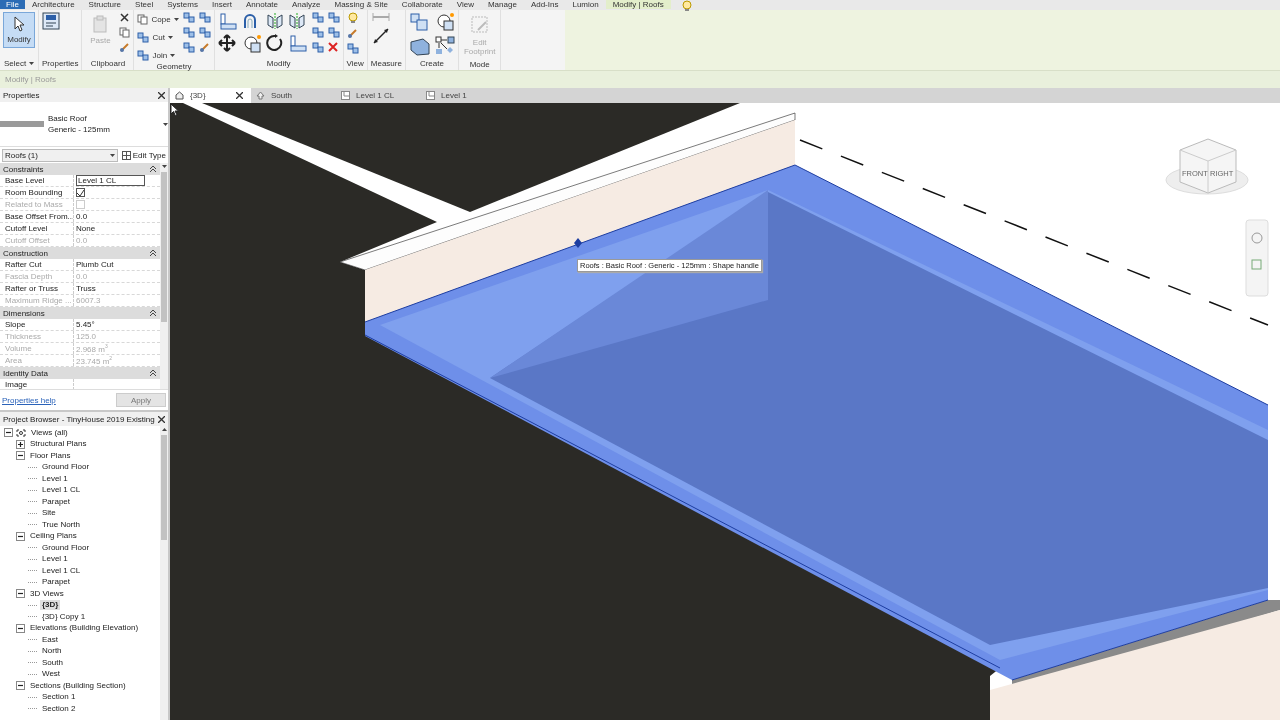 The height and width of the screenshot is (720, 1280). What do you see at coordinates (34, 192) in the screenshot?
I see `property-label: Room Bounding` at bounding box center [34, 192].